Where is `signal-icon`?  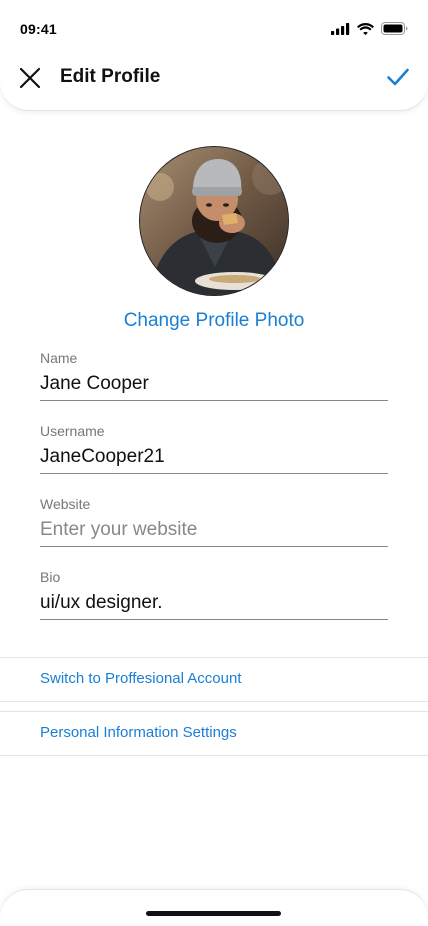 signal-icon is located at coordinates (340, 28).